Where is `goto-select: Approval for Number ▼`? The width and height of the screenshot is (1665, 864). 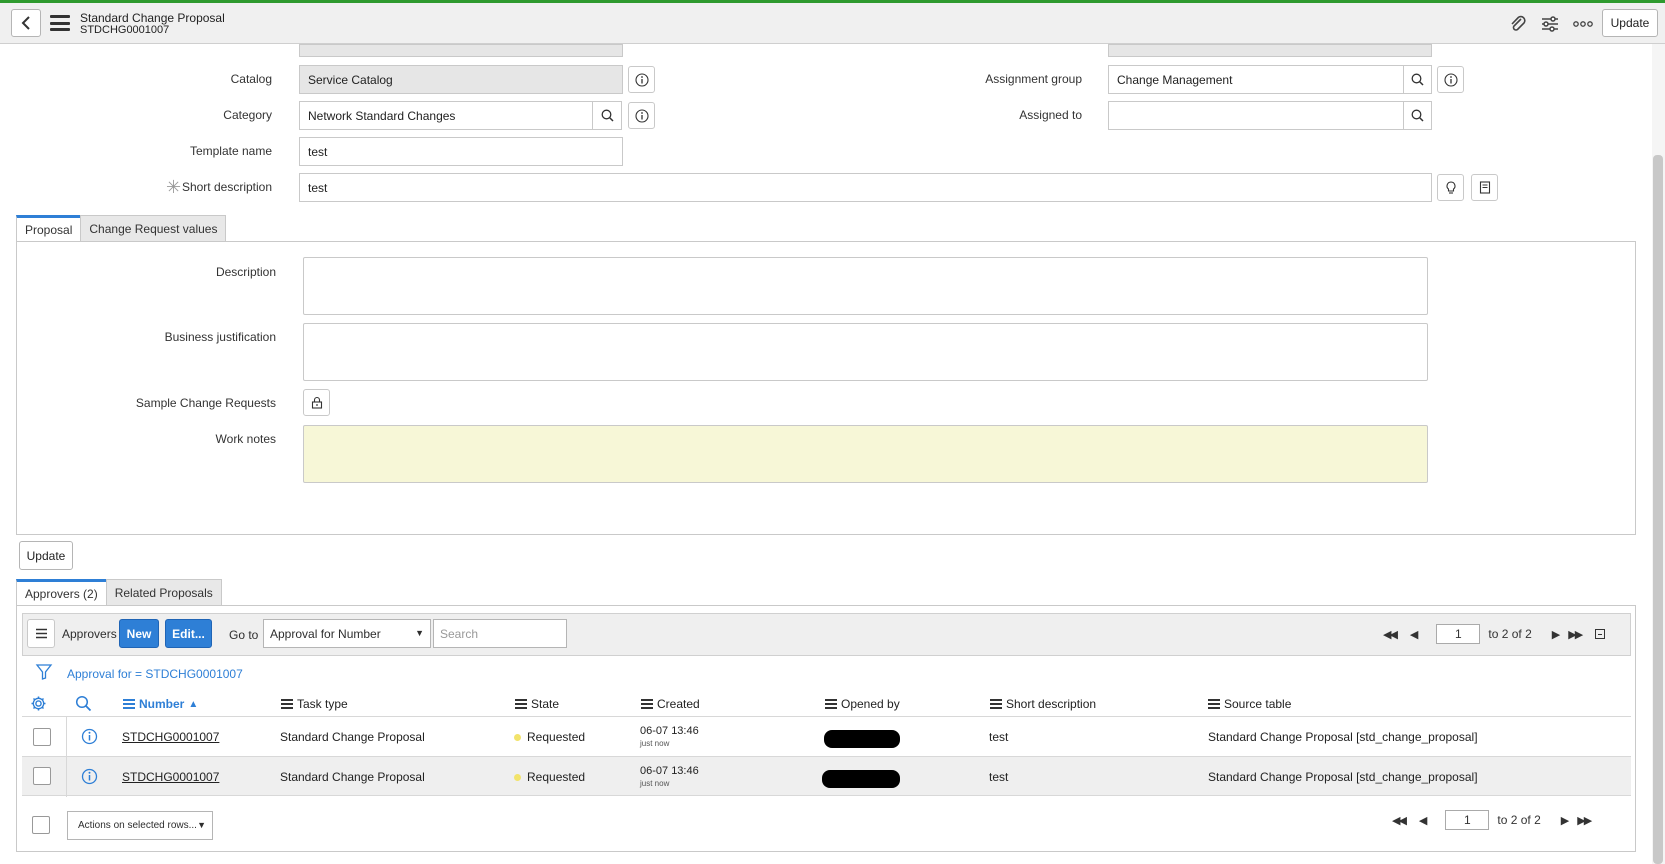
goto-select: Approval for Number ▼ is located at coordinates (347, 633).